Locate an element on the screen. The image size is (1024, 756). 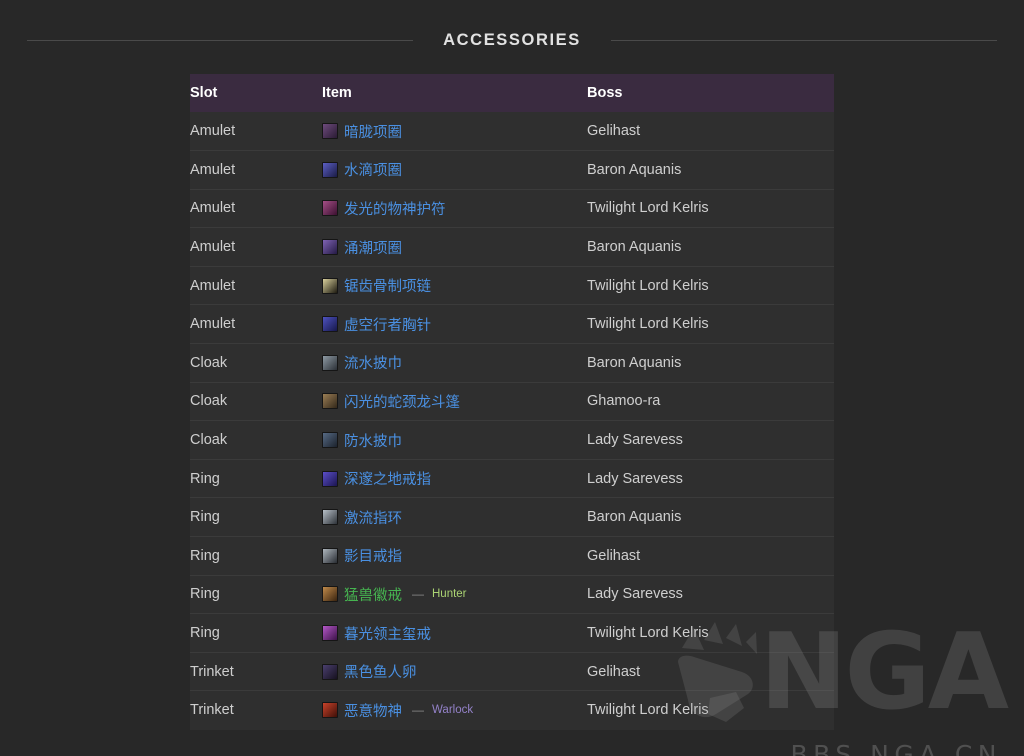
cell-item: 虚空行者胸针 is located at coordinates (454, 324).